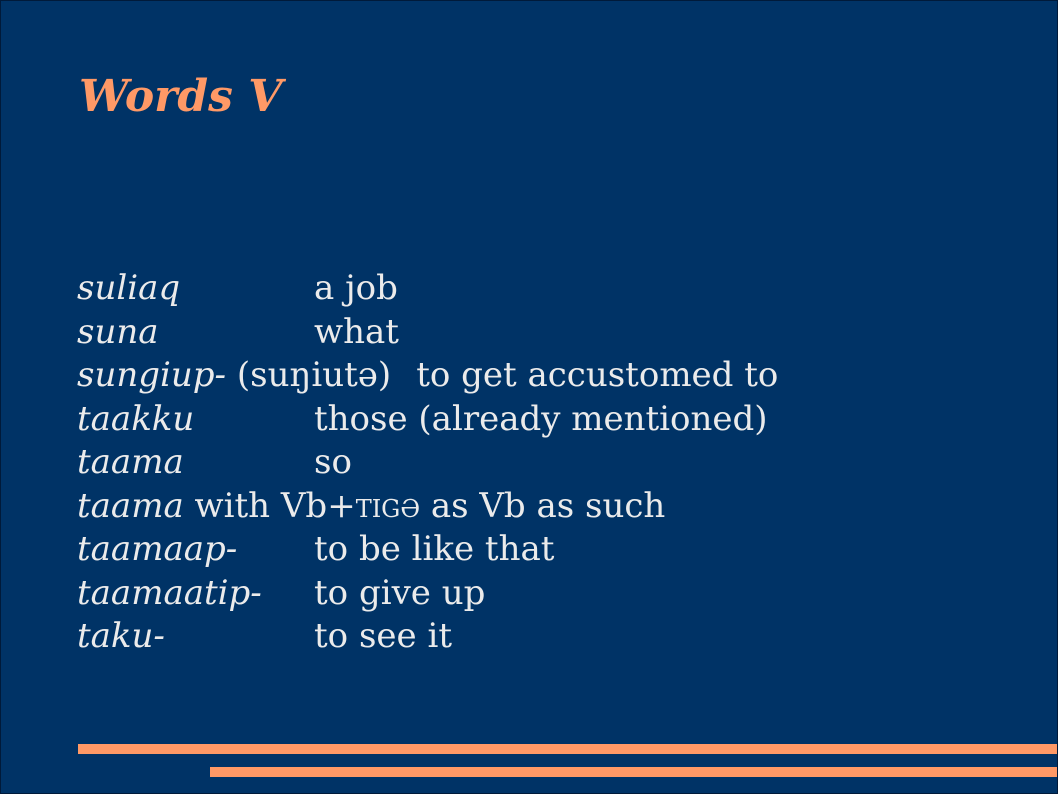 Image resolution: width=1058 pixels, height=794 pixels. What do you see at coordinates (427, 333) in the screenshot?
I see `word-entry: suna what` at bounding box center [427, 333].